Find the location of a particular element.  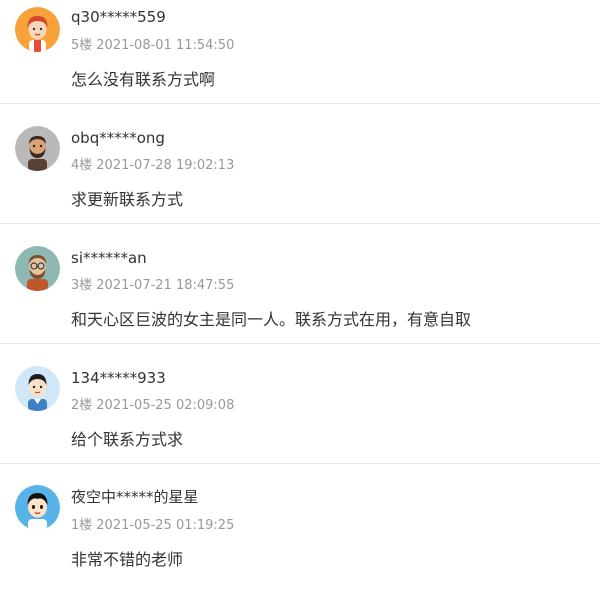

comment-text: 求更新联系方式 is located at coordinates (127, 199).